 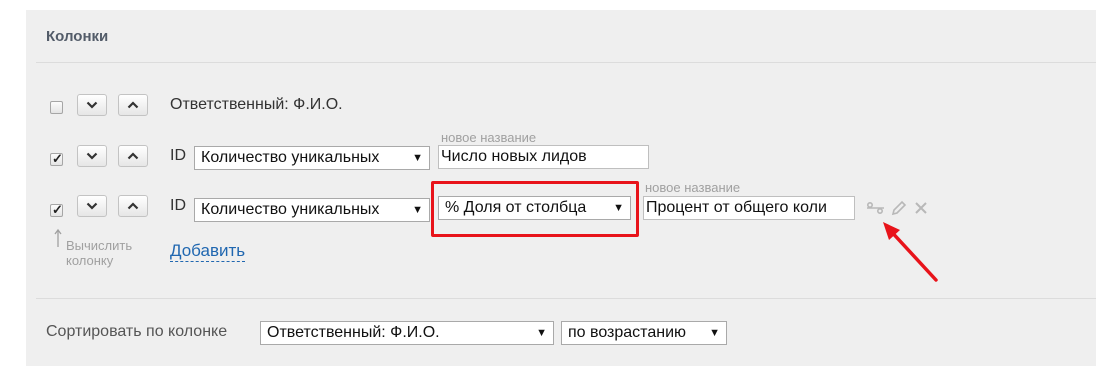 I want to click on add-column-link: Добавить, so click(x=208, y=251).